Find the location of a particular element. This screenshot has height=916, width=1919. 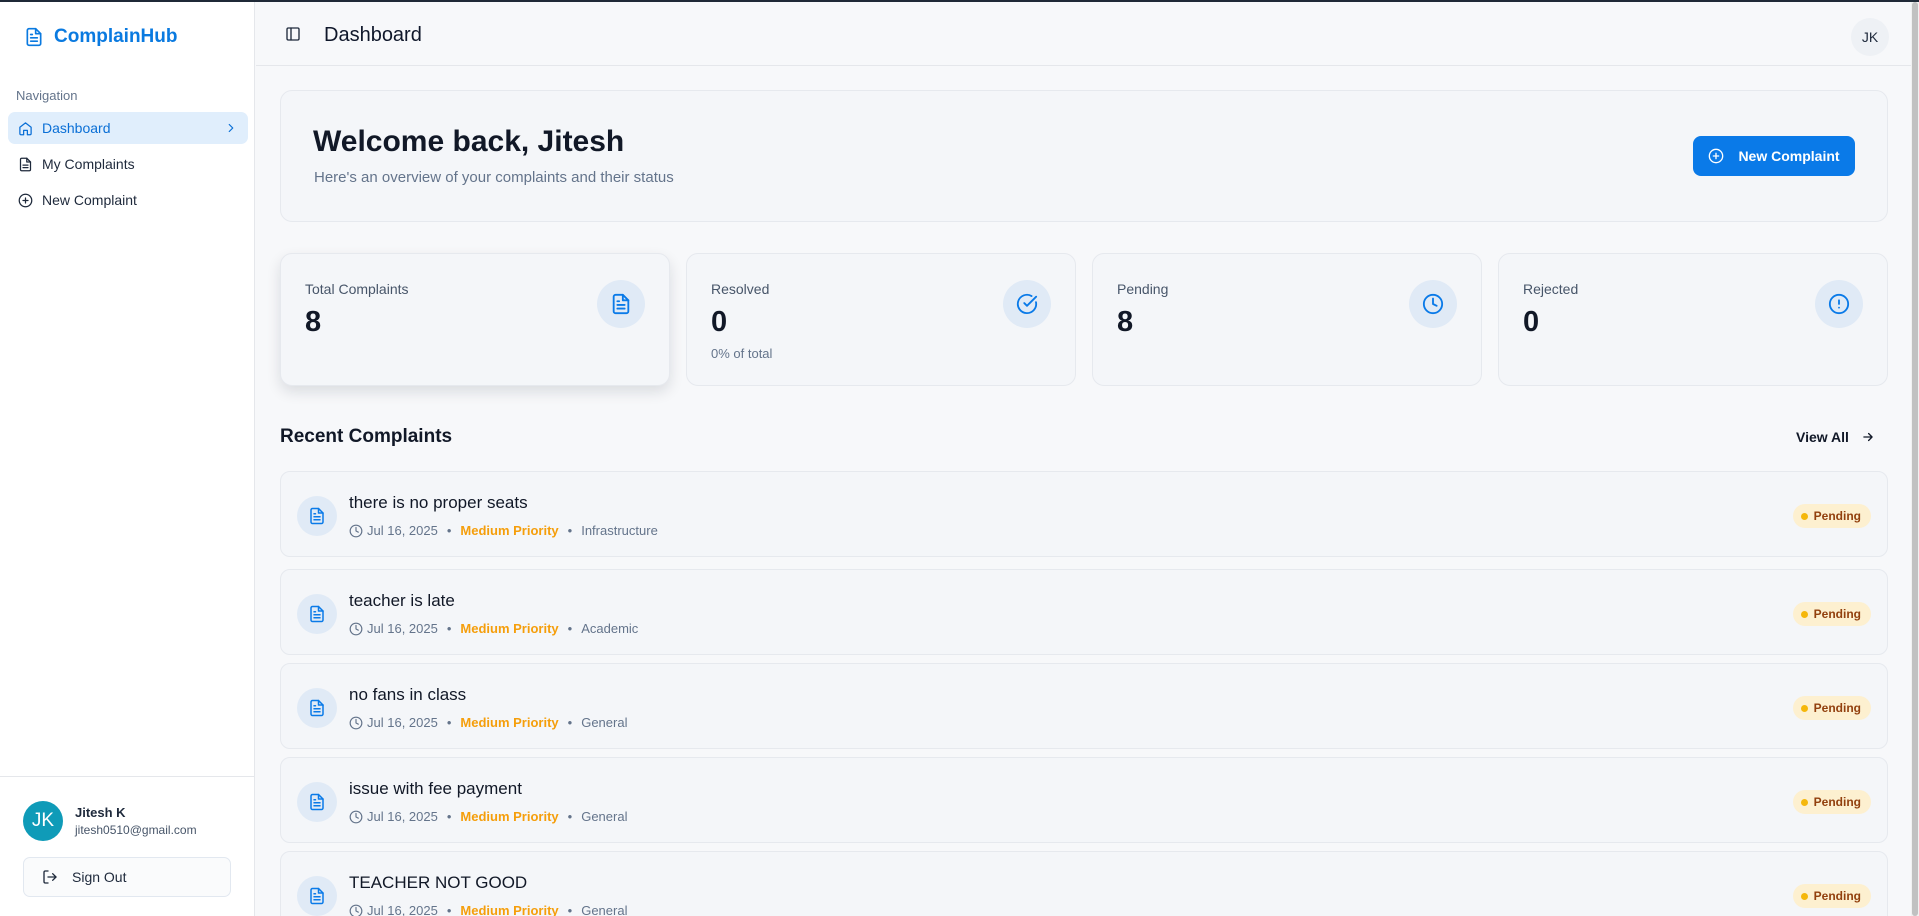

chevron-right-icon is located at coordinates (231, 128).